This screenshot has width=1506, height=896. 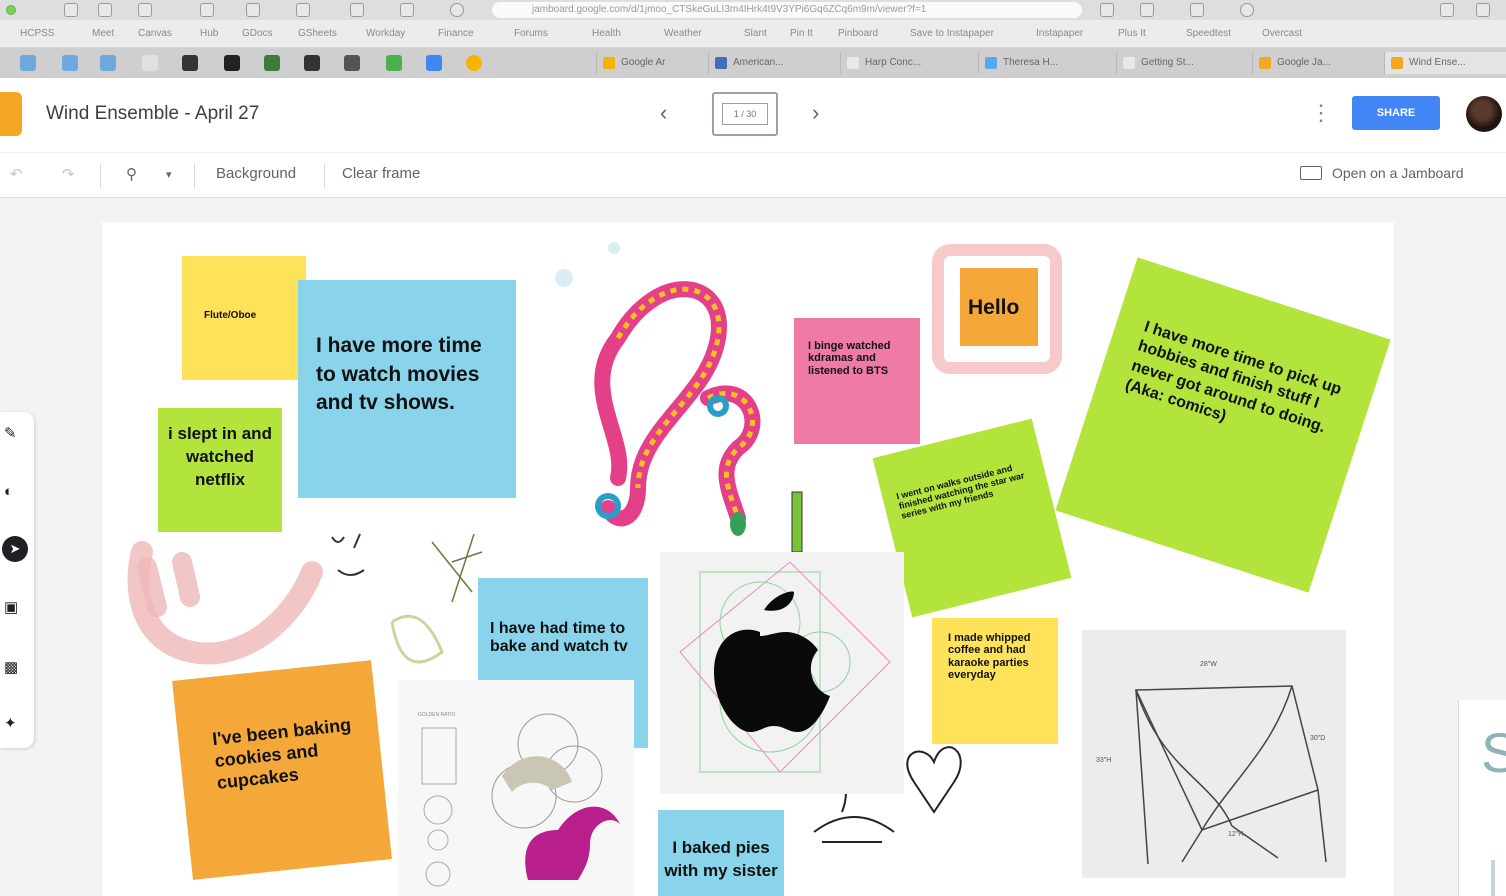 What do you see at coordinates (516, 788) in the screenshot?
I see `golden-ratio-elephant-image: GOLDEN RATIO` at bounding box center [516, 788].